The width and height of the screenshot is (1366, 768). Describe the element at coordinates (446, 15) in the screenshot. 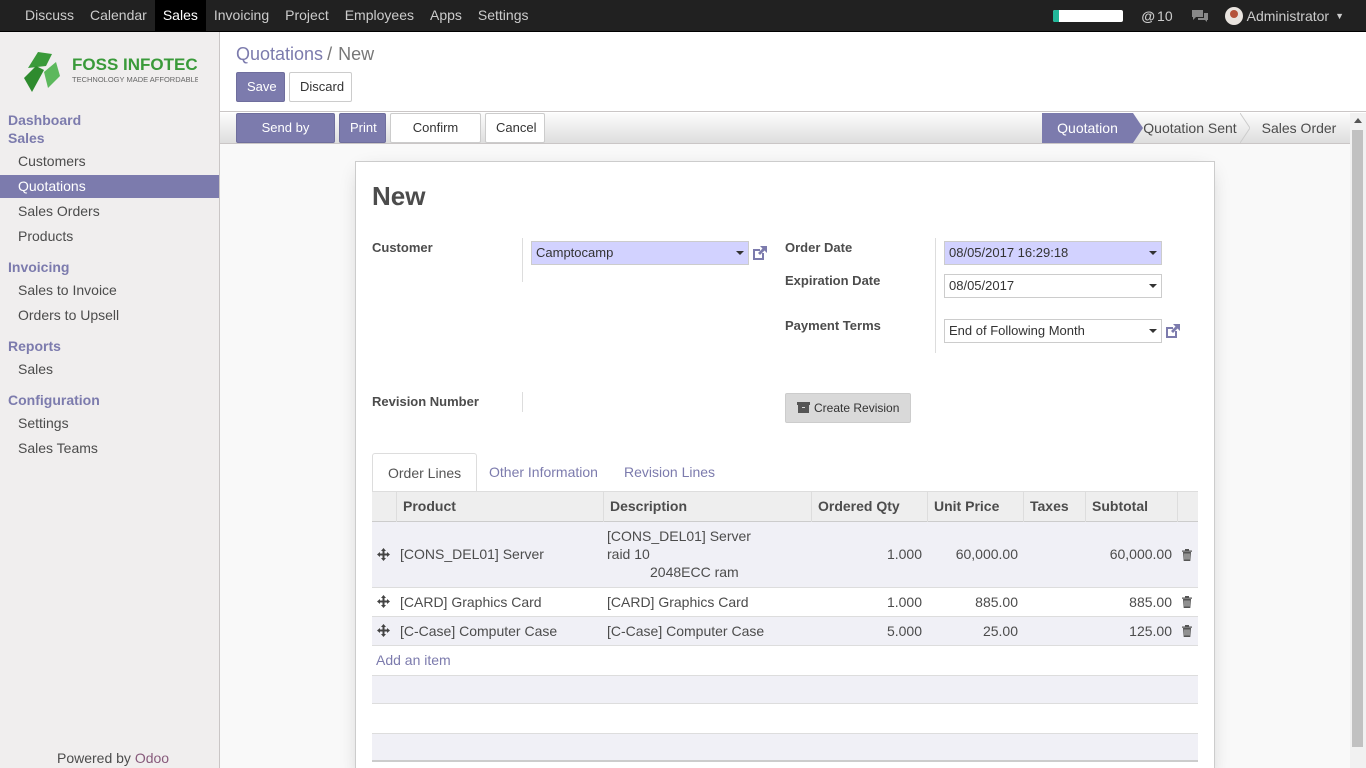

I see `menu-apps: Apps` at that location.